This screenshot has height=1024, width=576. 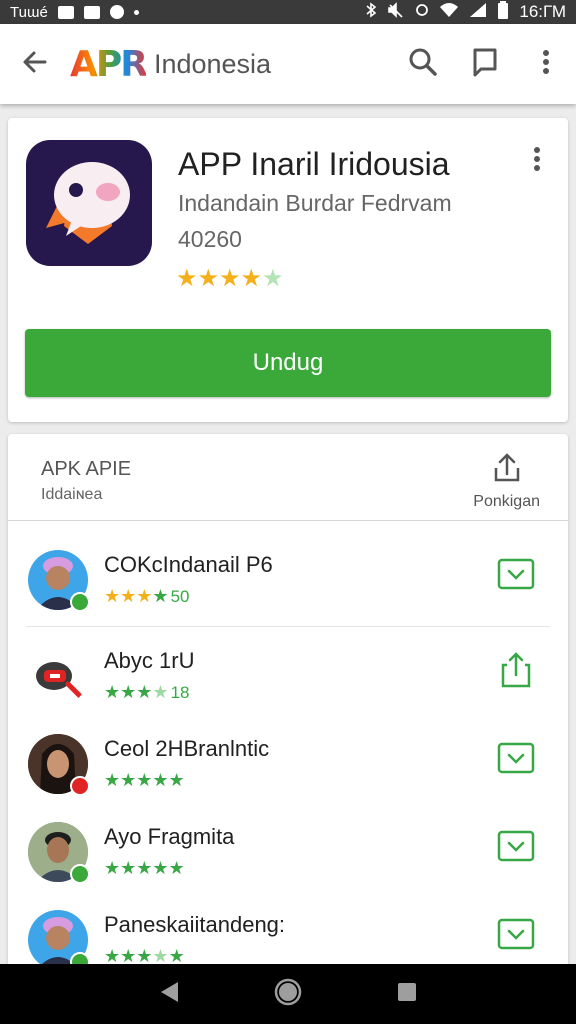 I want to click on share-label: Ponkigan, so click(x=506, y=501).